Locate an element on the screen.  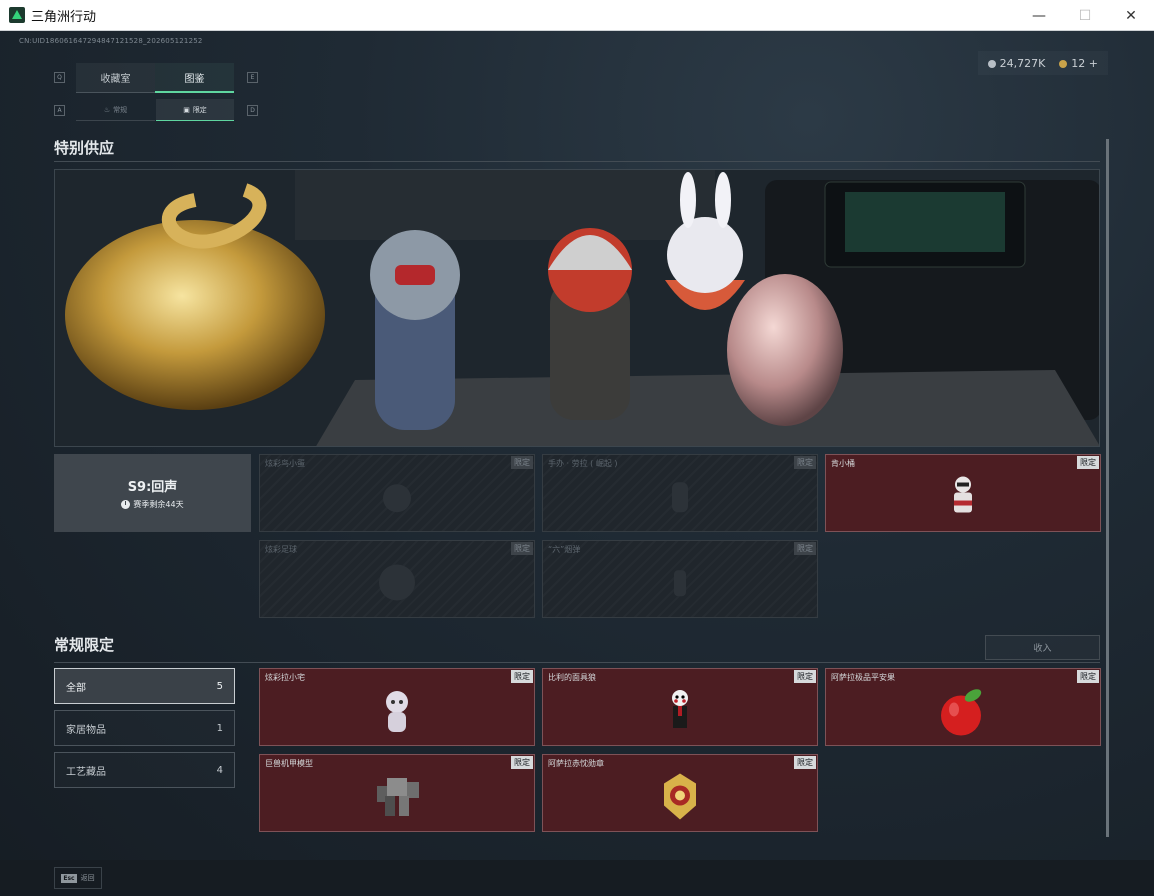
category-label: 全部 is located at coordinates (76, 688).